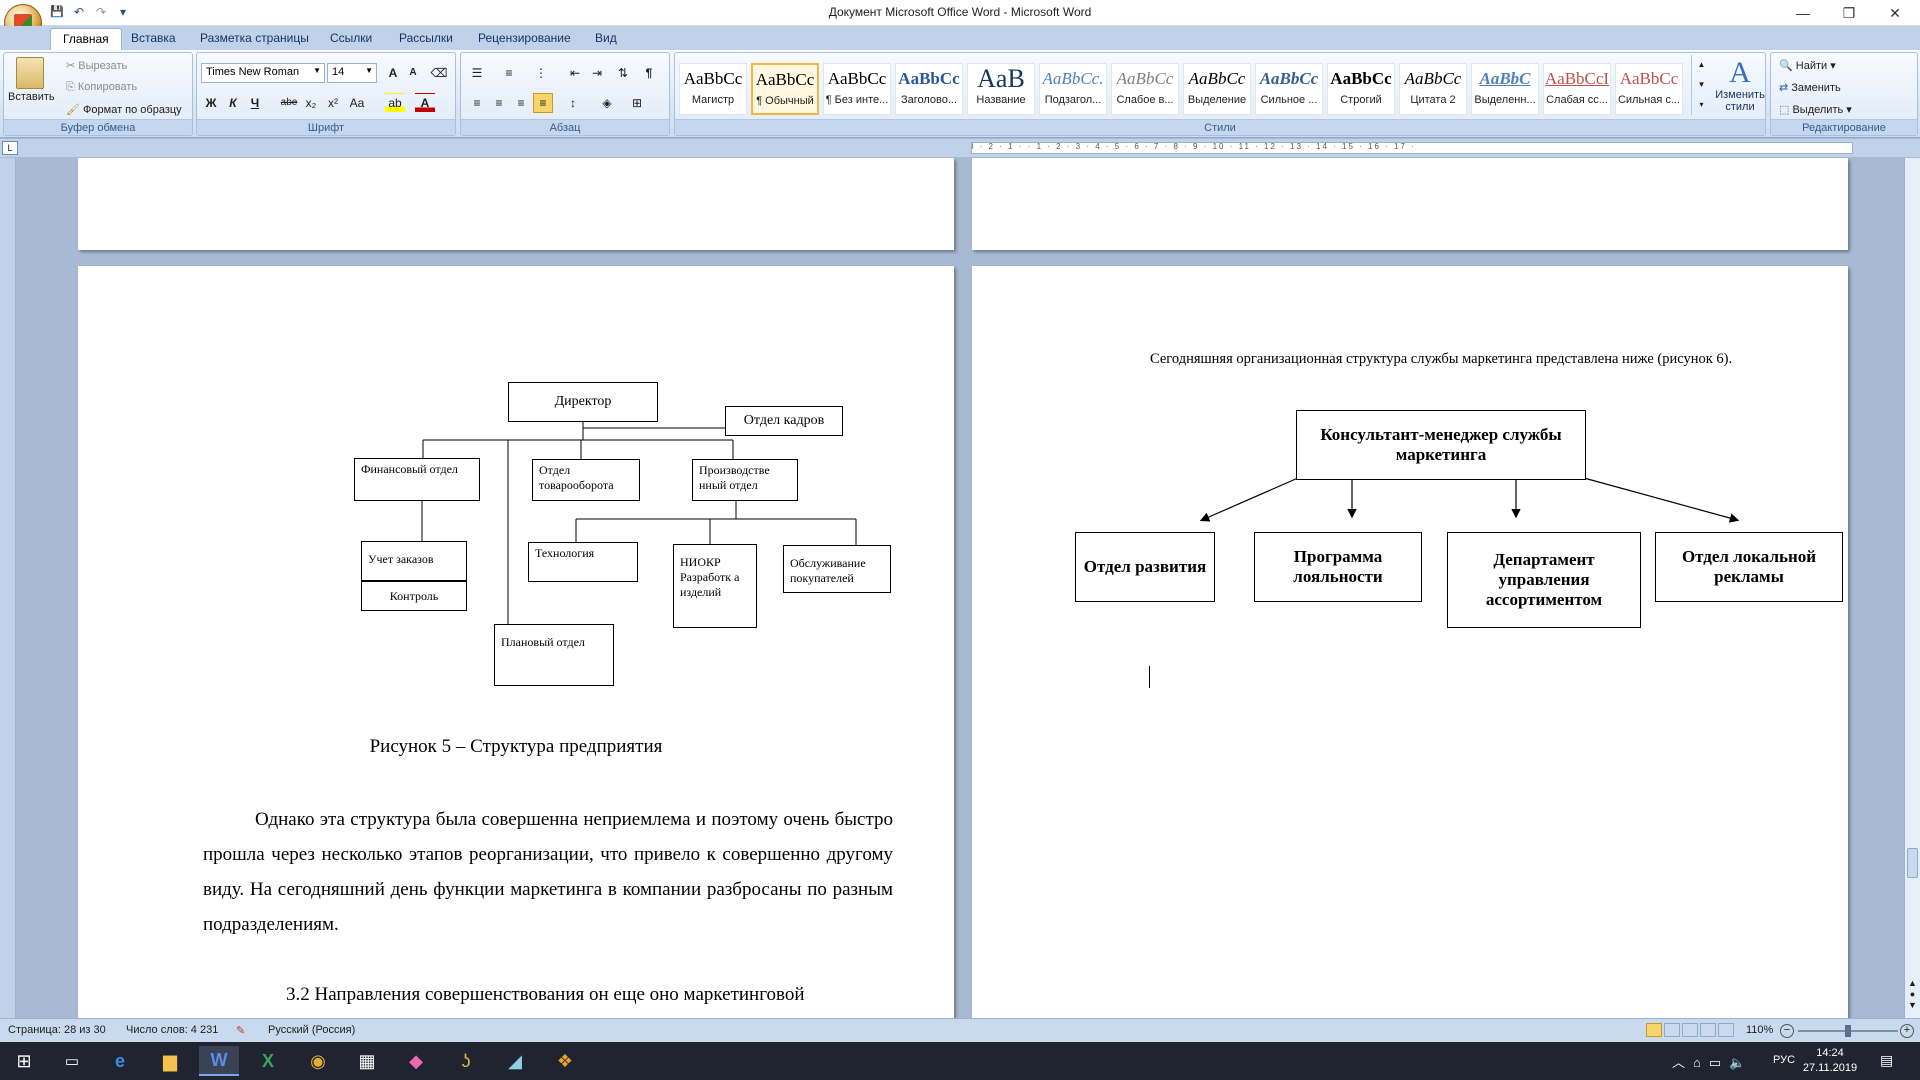 This screenshot has height=1080, width=1920. I want to click on chrome-icon: ◉, so click(318, 1061).